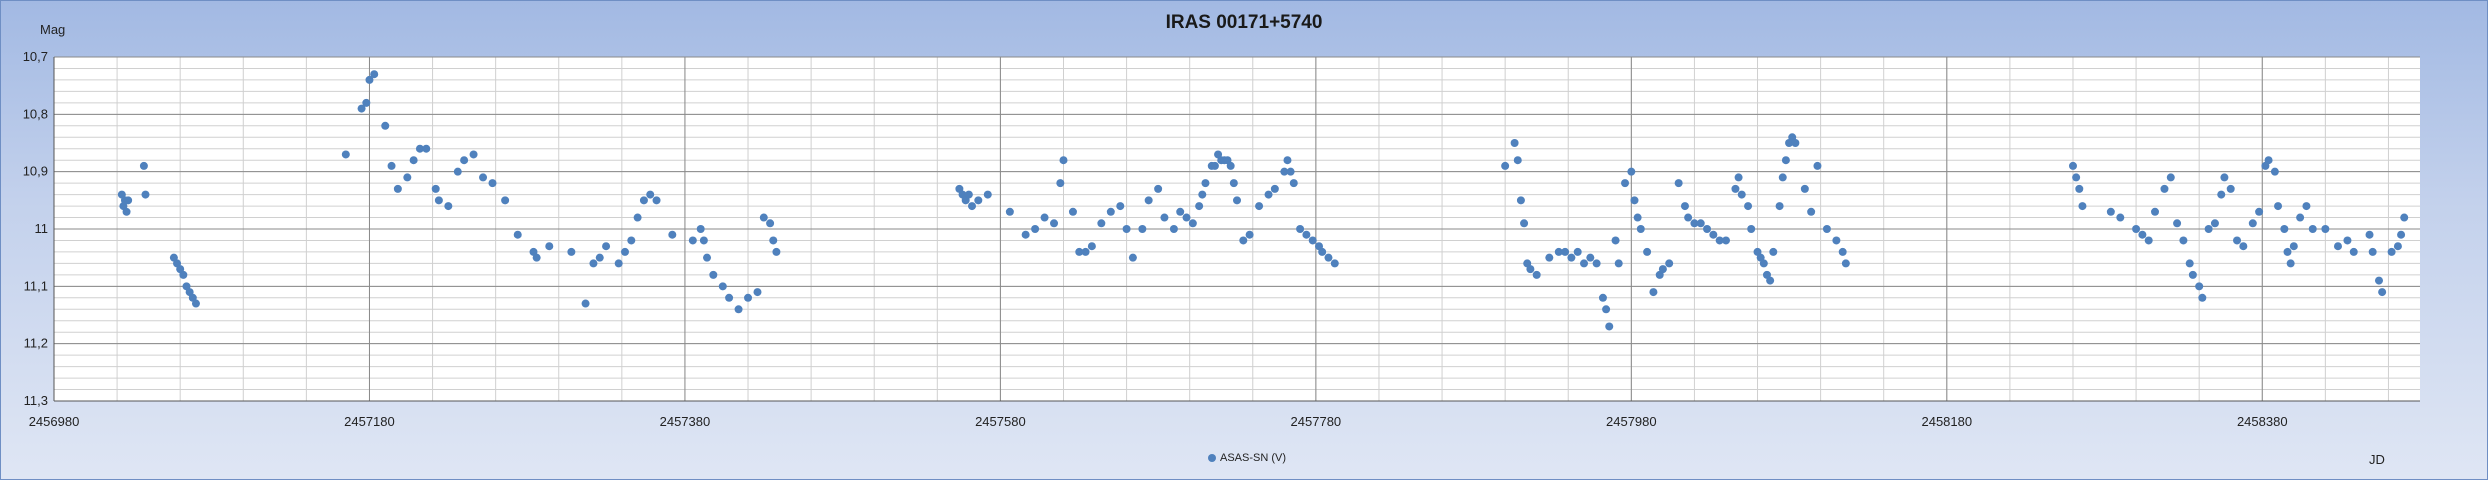 This screenshot has width=2488, height=480. I want to click on x-tick-label: 2457780, so click(1316, 421).